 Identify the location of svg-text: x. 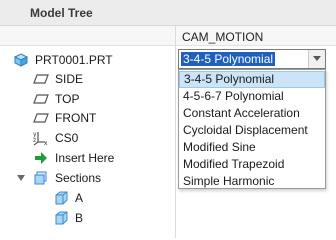
(46, 143).